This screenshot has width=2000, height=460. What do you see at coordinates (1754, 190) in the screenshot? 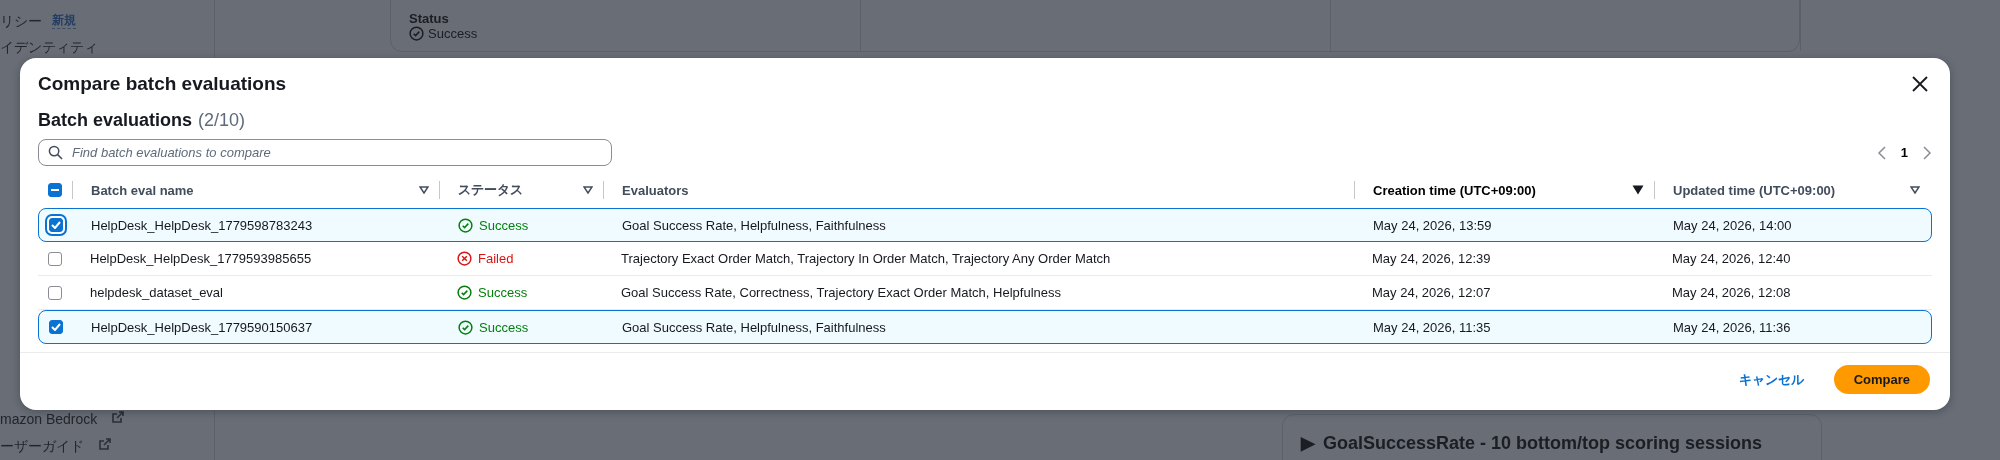
I see `column-header: Updated time (UTC+09:00)` at bounding box center [1754, 190].